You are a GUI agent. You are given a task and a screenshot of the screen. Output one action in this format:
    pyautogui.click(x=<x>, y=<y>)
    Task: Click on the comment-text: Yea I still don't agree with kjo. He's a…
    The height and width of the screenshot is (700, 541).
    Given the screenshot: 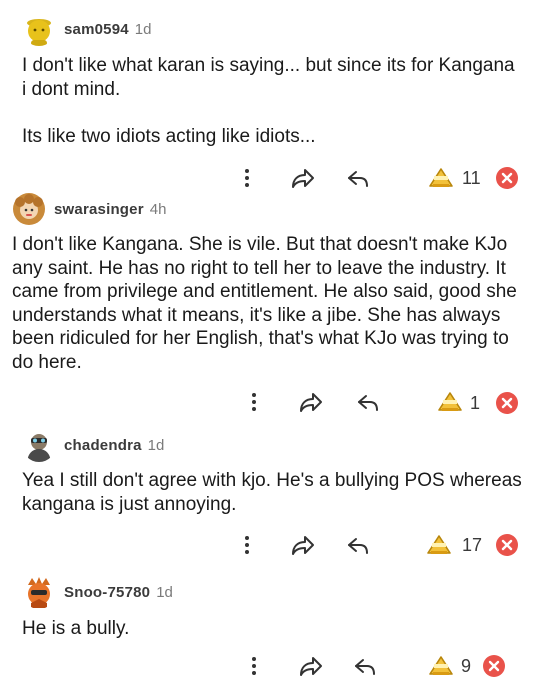 What is the action you would take?
    pyautogui.click(x=272, y=492)
    